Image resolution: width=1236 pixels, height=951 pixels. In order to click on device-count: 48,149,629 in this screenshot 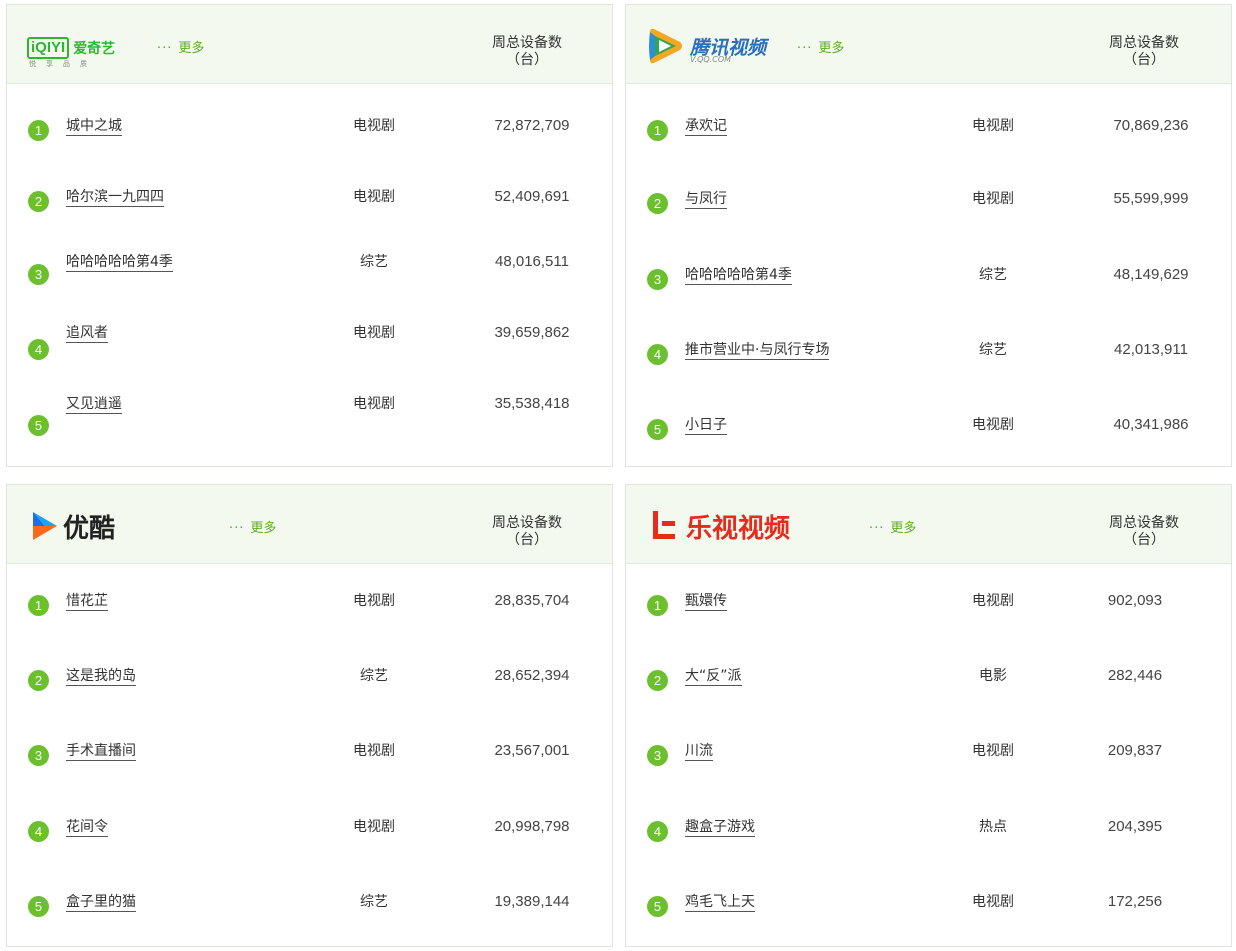, I will do `click(1151, 274)`.